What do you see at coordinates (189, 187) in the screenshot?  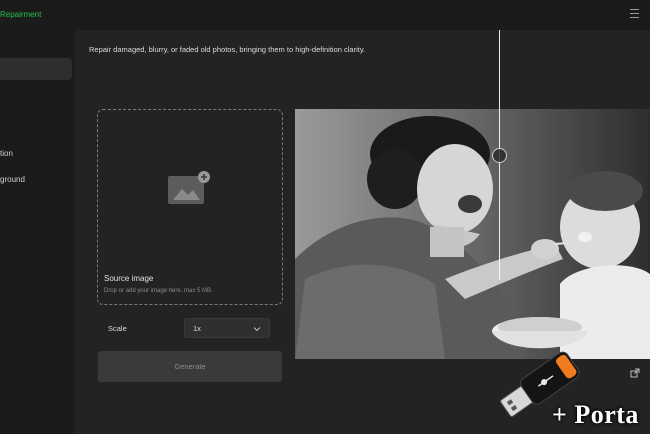 I see `add-image-icon` at bounding box center [189, 187].